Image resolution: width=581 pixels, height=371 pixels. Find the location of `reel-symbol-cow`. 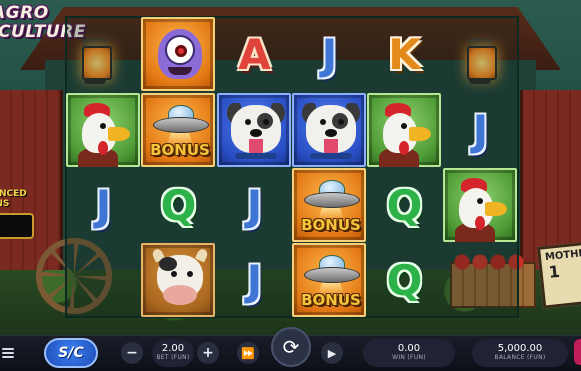

reel-symbol-cow is located at coordinates (178, 280).